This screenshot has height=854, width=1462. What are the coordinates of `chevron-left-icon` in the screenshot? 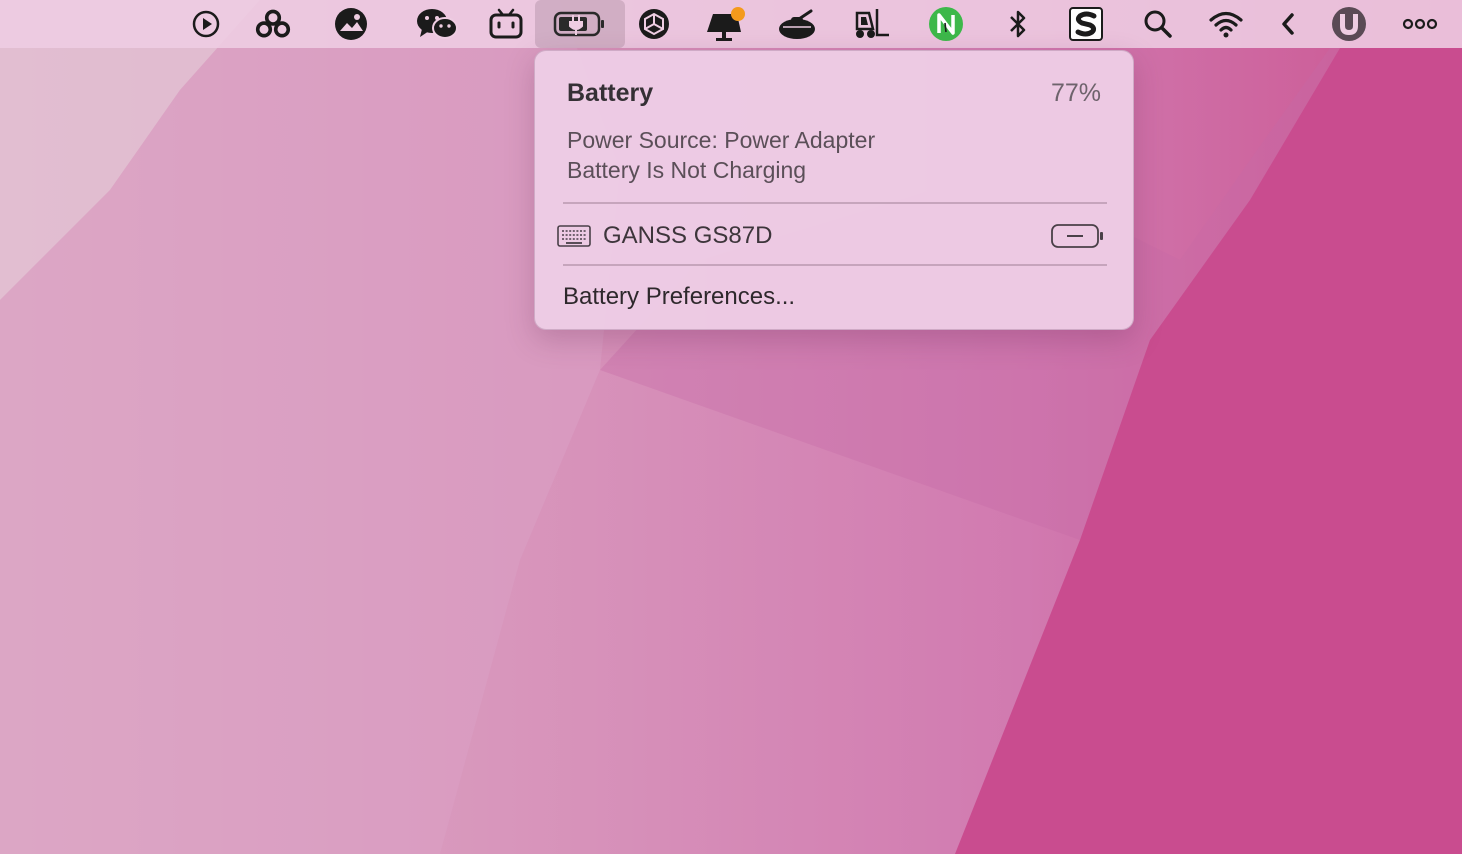 It's located at (1288, 24).